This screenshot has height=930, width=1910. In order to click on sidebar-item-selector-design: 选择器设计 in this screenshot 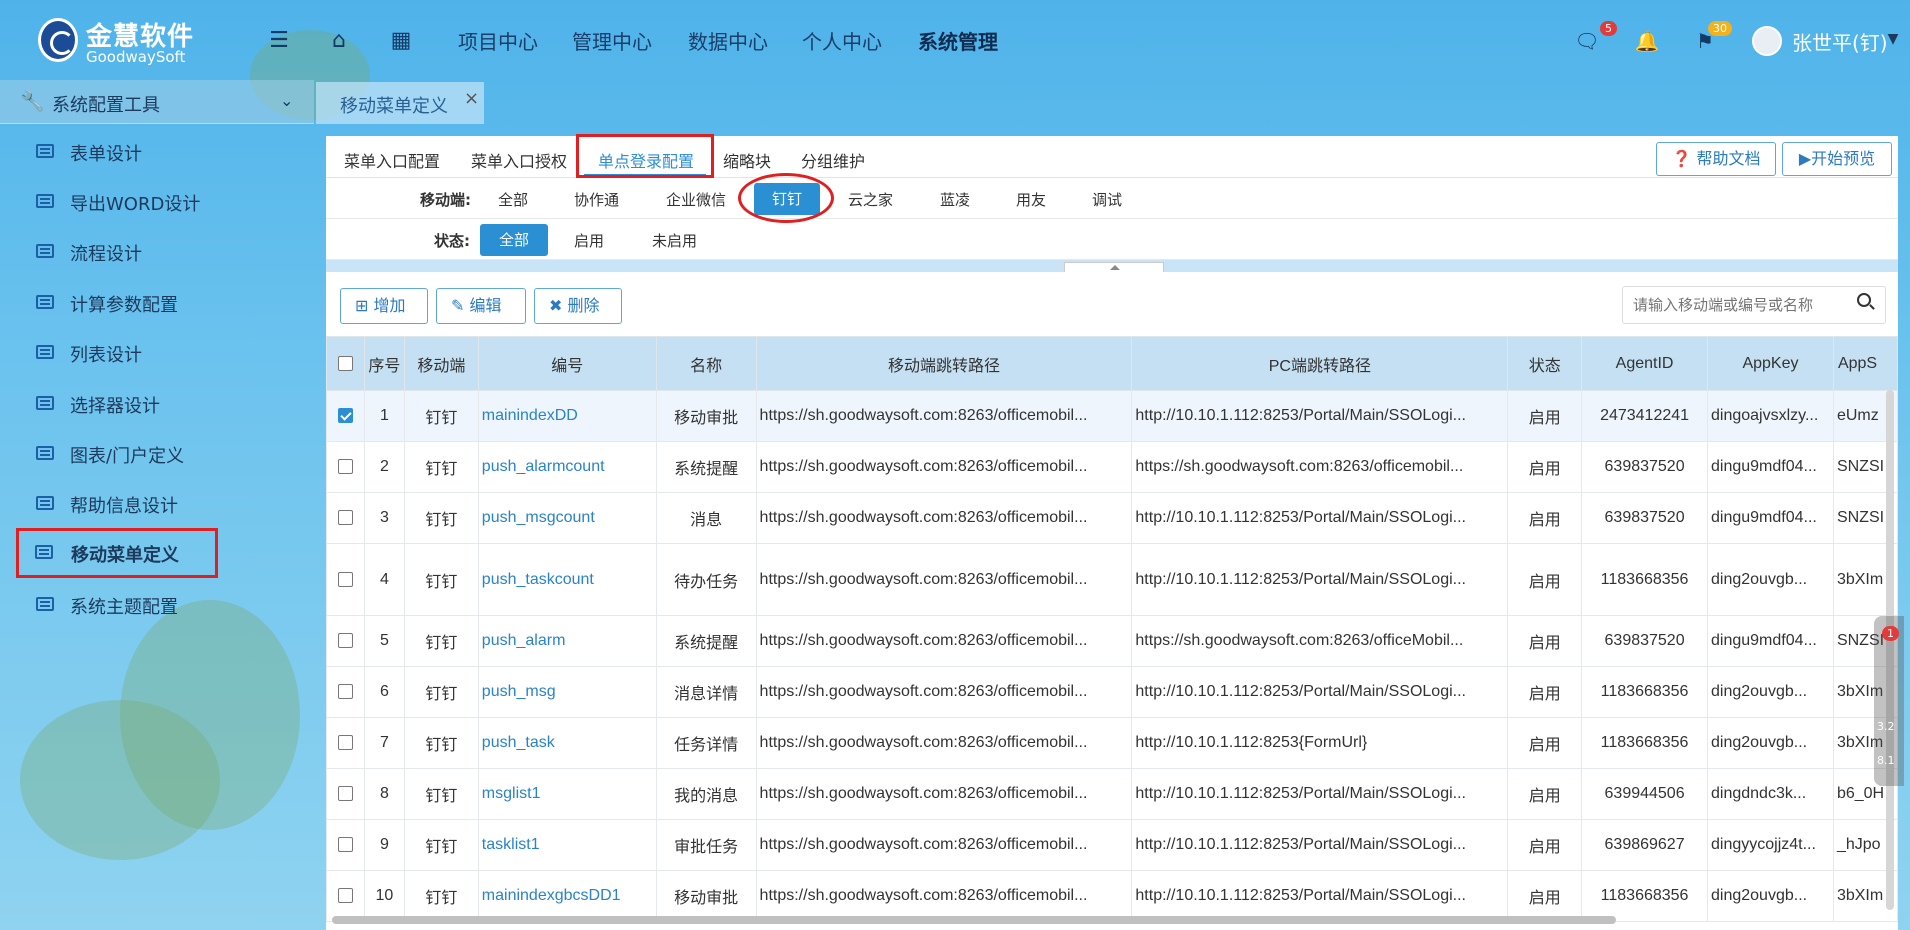, I will do `click(118, 403)`.